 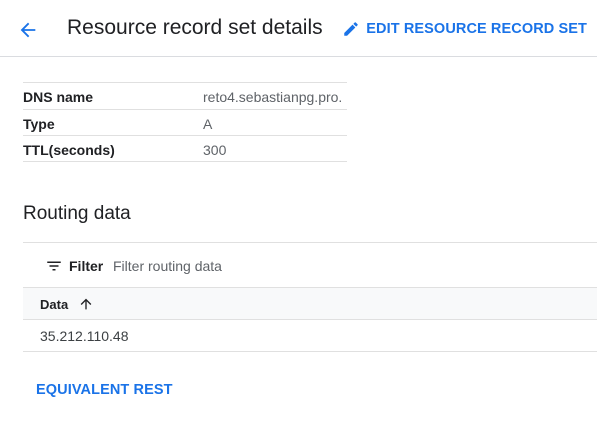 What do you see at coordinates (185, 149) in the screenshot?
I see `detail-row-ttl: TTL(seconds) 300` at bounding box center [185, 149].